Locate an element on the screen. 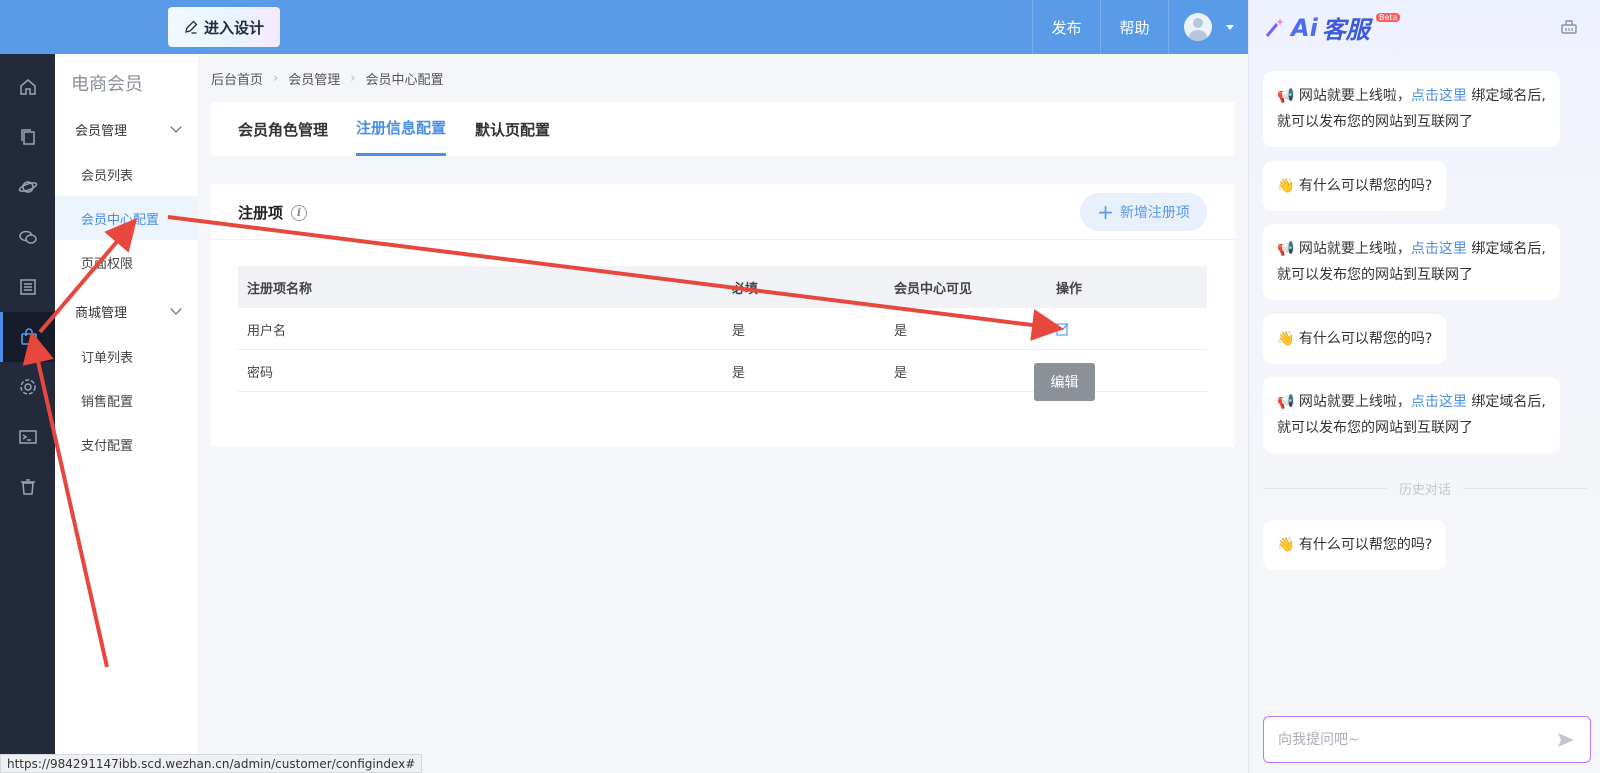 The width and height of the screenshot is (1600, 773). rail-content is located at coordinates (27, 287).